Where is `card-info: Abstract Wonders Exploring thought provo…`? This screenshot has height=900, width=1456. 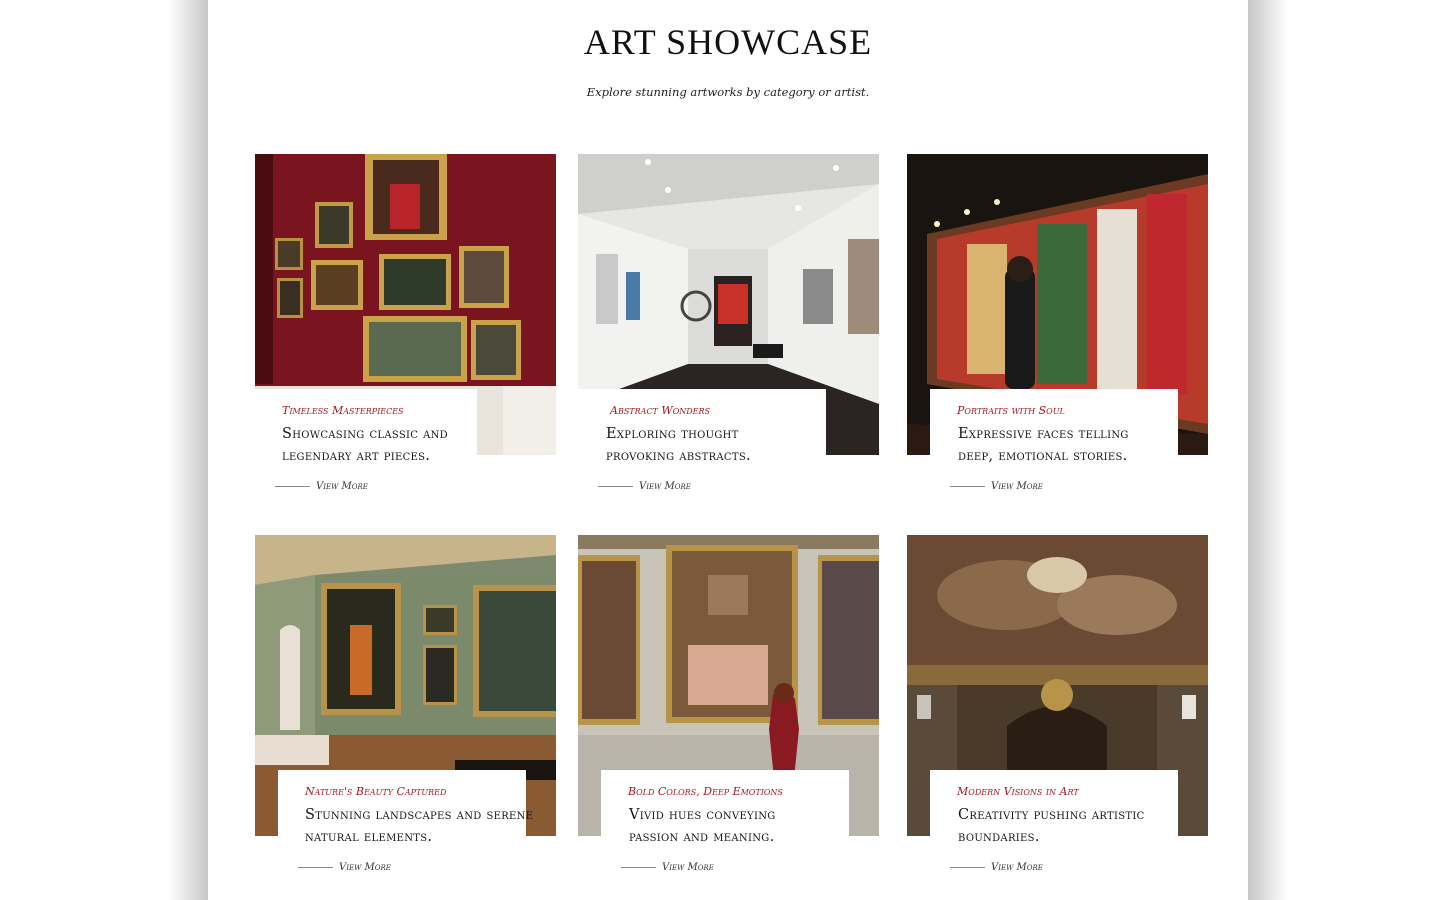
card-info: Abstract Wonders Exploring thought provo… is located at coordinates (702, 434).